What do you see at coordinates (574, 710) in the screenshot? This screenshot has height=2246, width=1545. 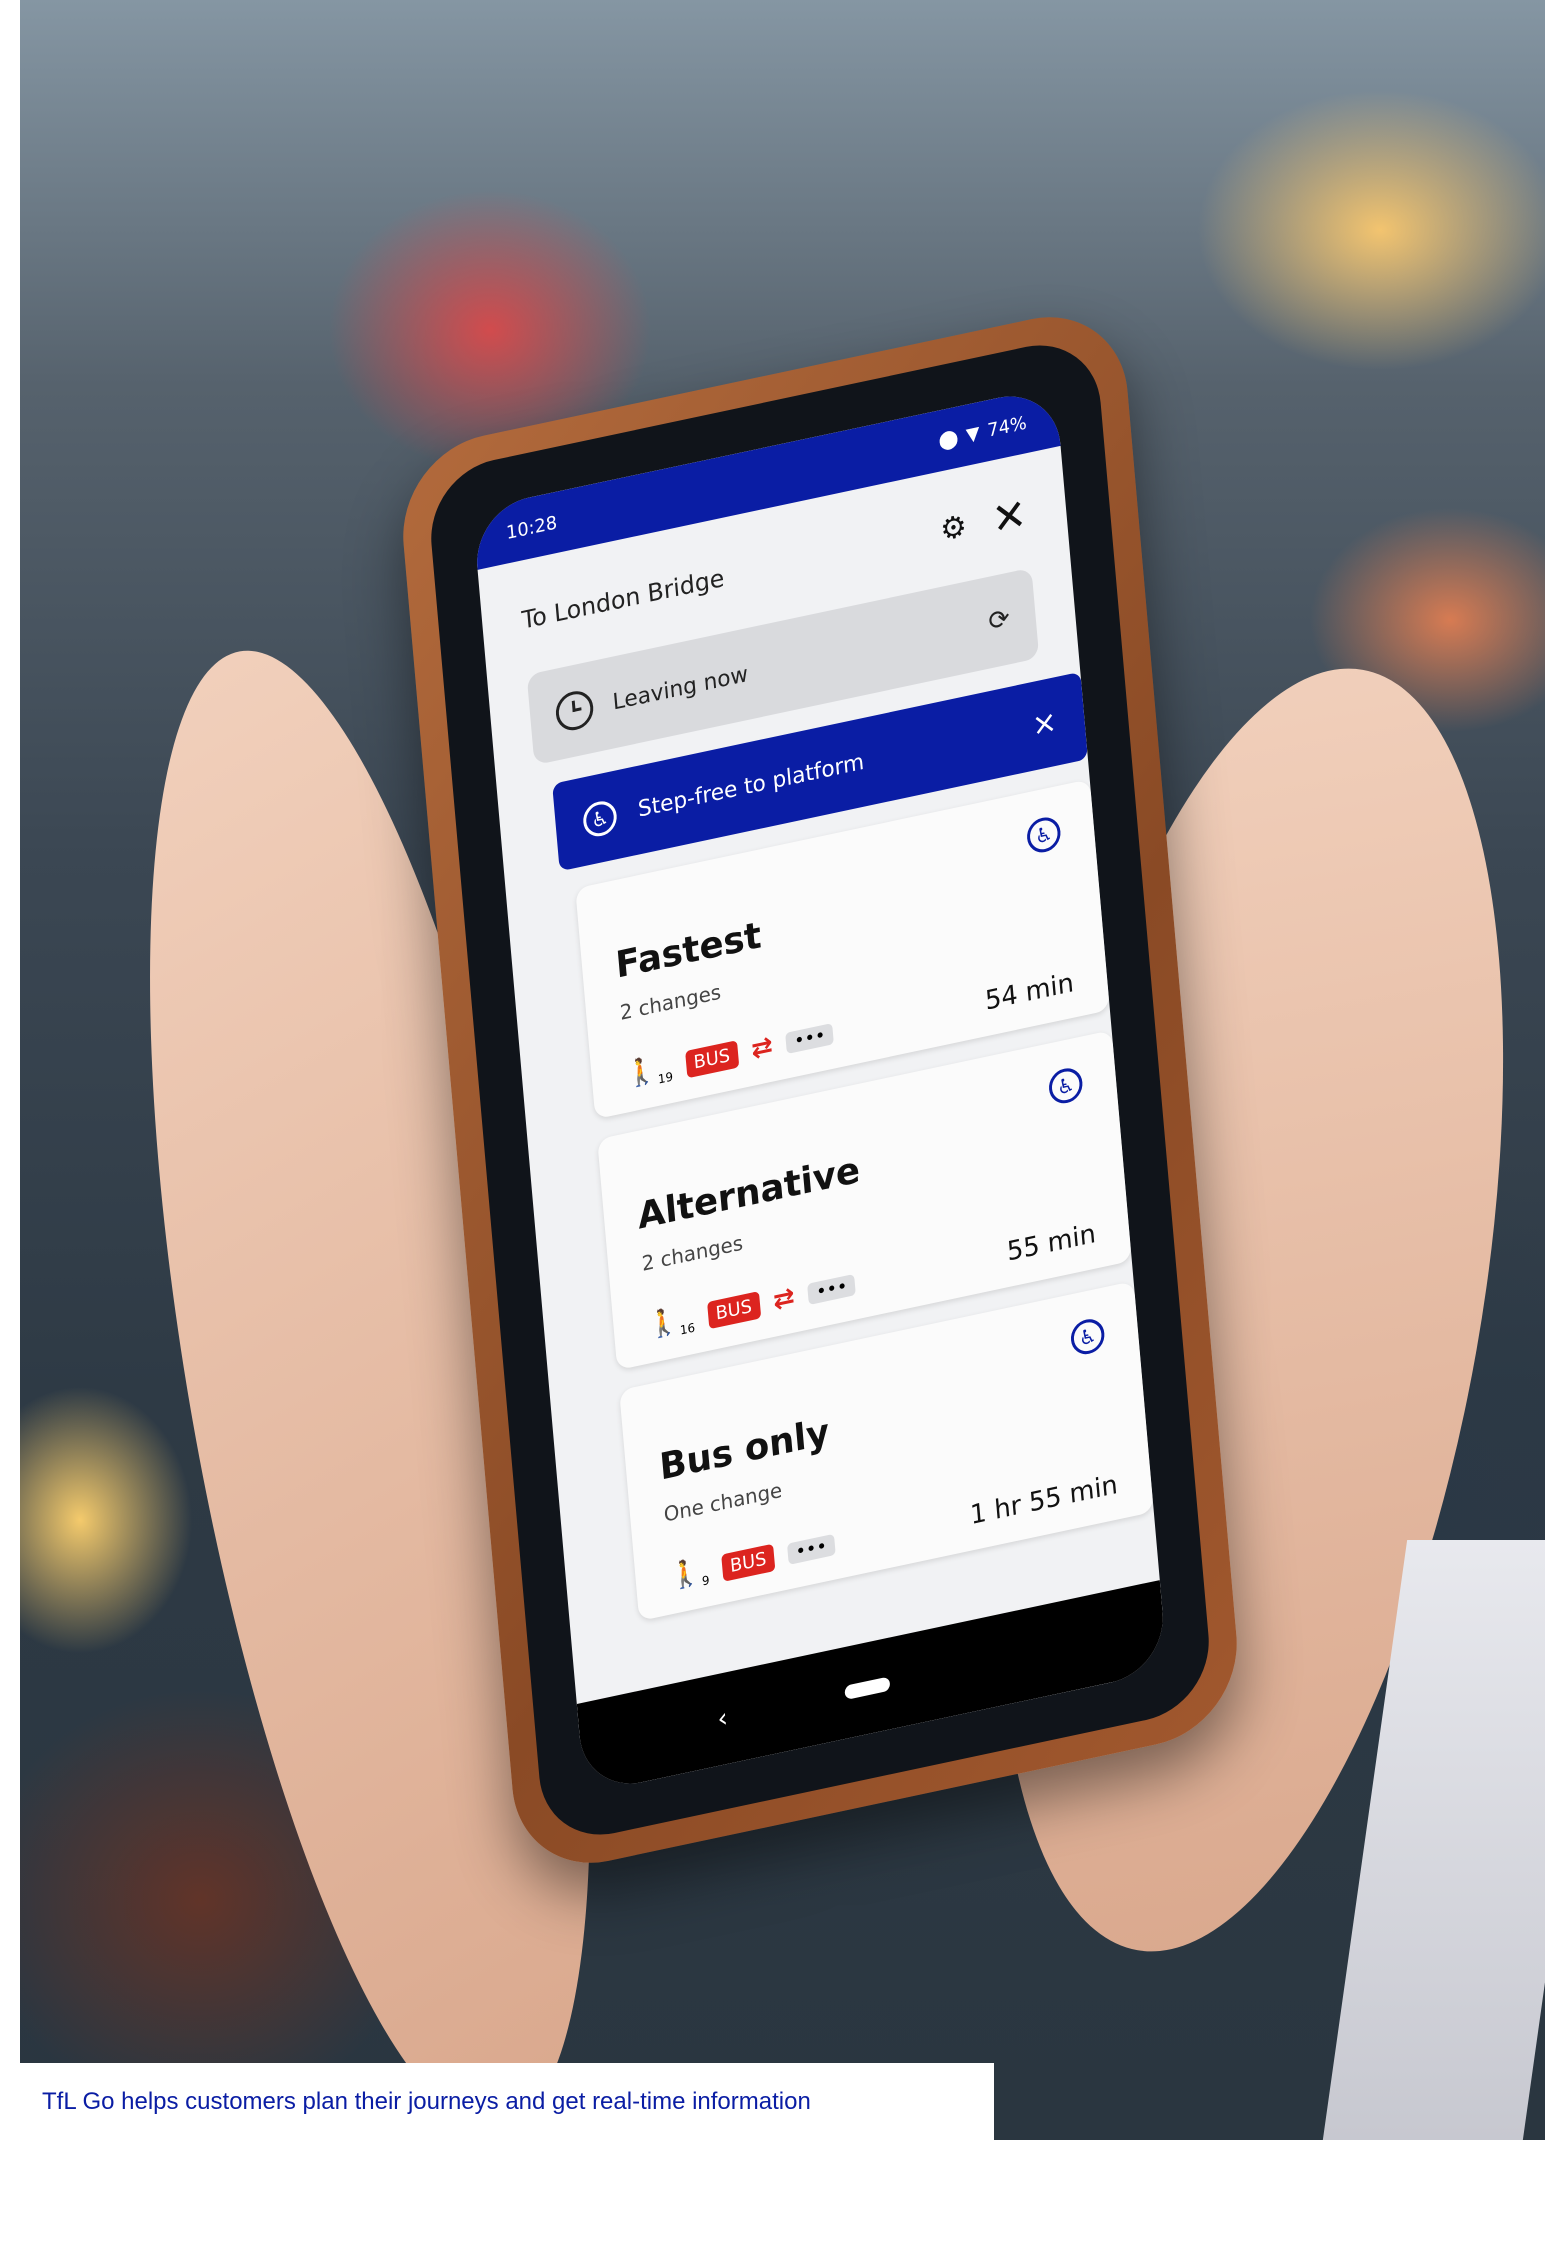 I see `clock-icon` at bounding box center [574, 710].